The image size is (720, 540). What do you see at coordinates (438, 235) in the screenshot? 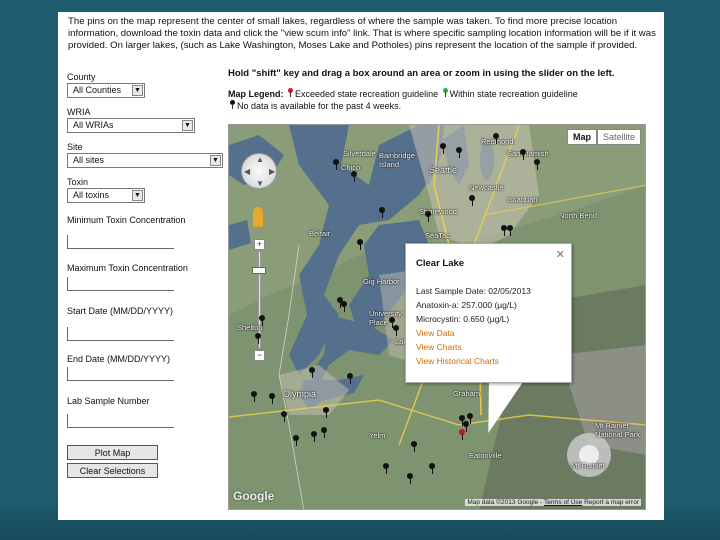
I see `place-label: SeaTac` at bounding box center [438, 235].